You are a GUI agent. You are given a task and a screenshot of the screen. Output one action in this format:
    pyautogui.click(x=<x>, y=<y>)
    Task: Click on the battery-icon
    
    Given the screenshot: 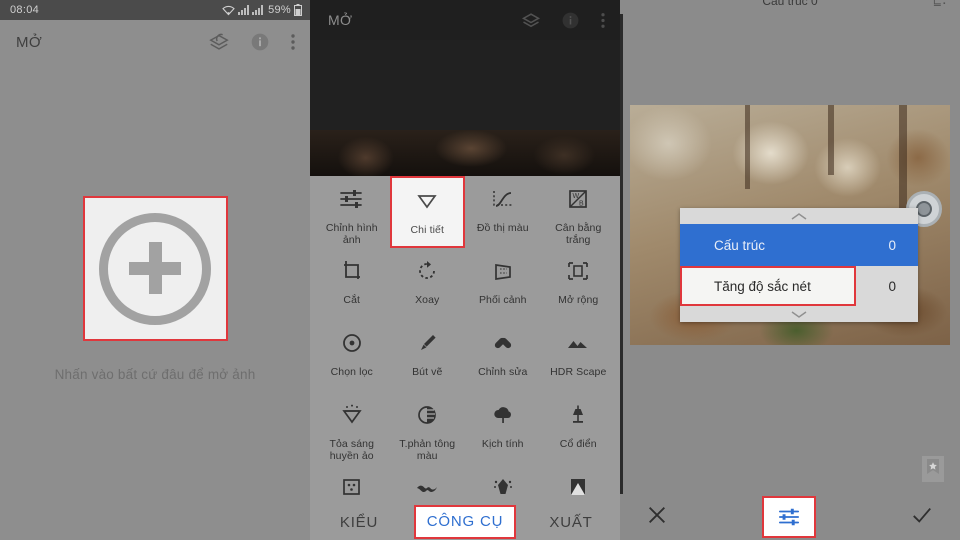 What is the action you would take?
    pyautogui.click(x=298, y=10)
    